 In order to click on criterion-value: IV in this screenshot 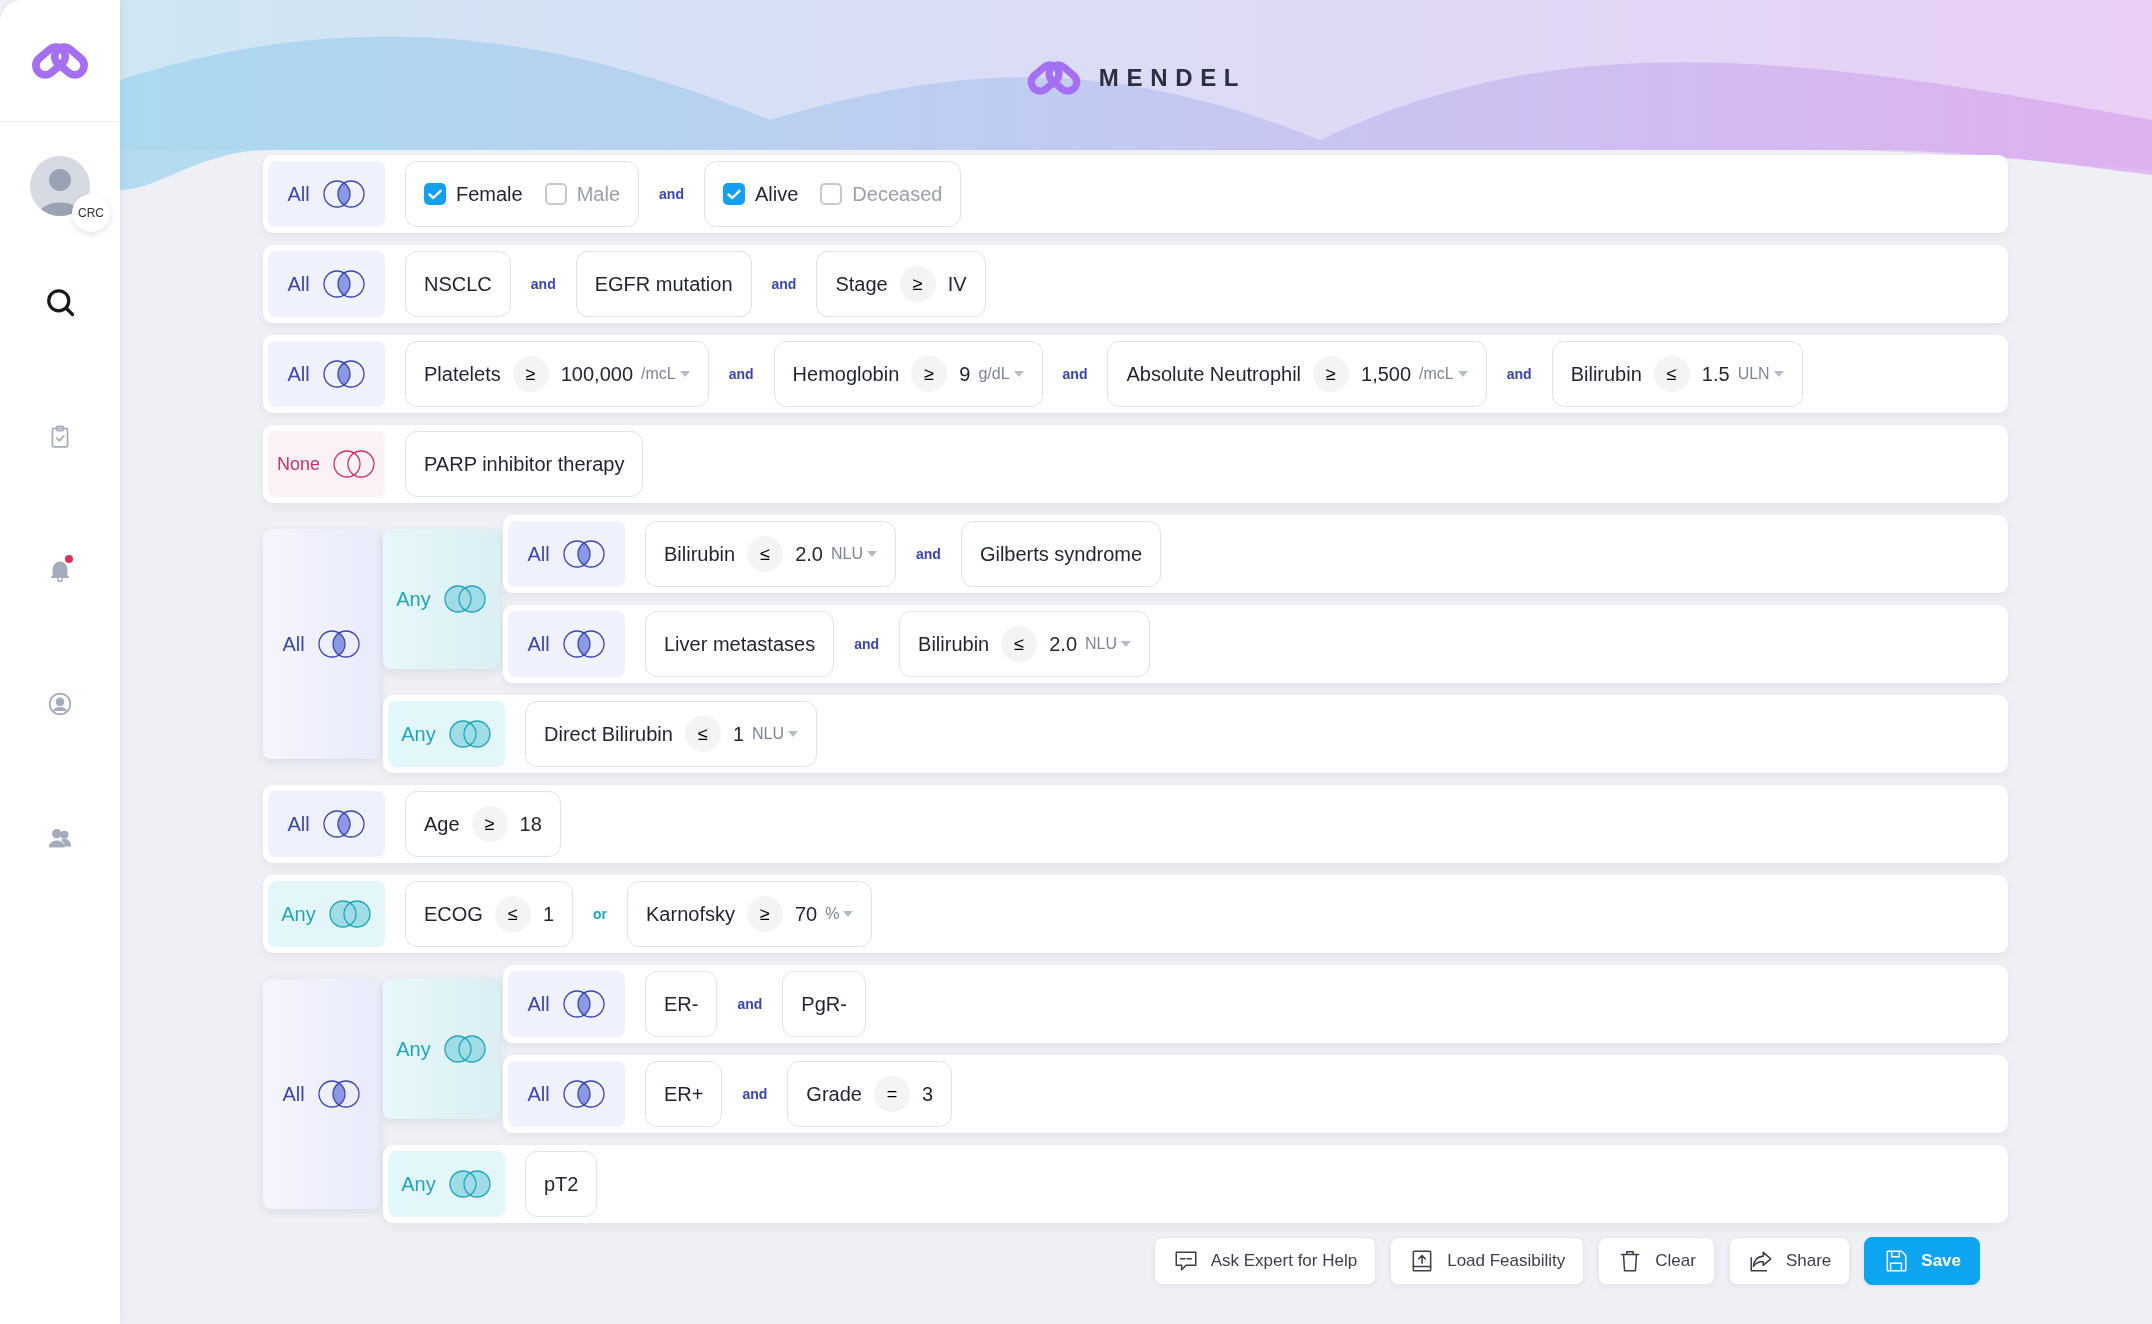, I will do `click(957, 284)`.